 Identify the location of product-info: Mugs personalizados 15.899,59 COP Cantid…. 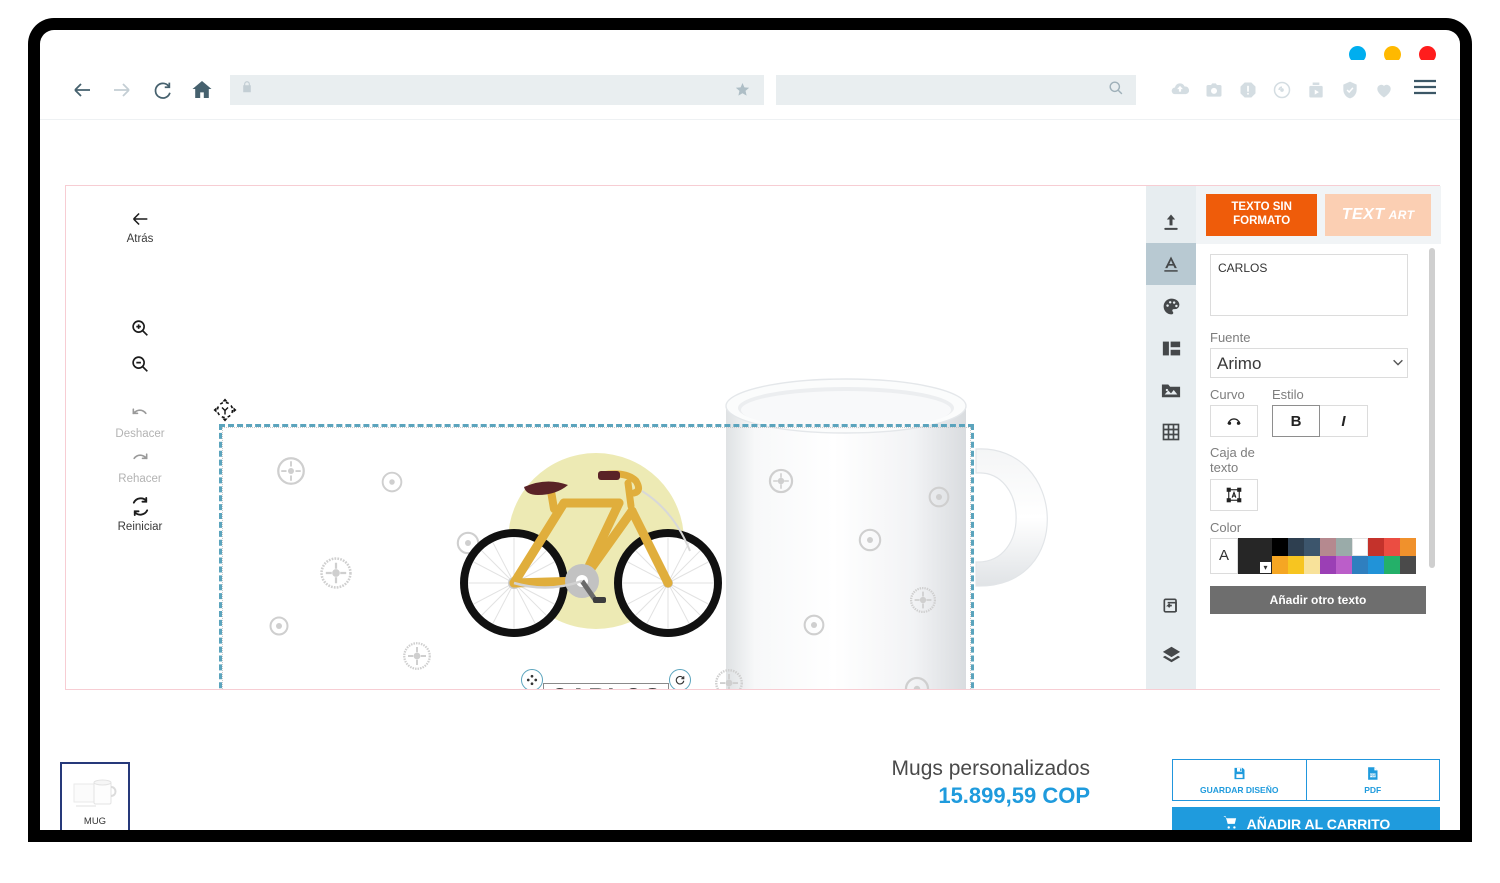
(991, 793).